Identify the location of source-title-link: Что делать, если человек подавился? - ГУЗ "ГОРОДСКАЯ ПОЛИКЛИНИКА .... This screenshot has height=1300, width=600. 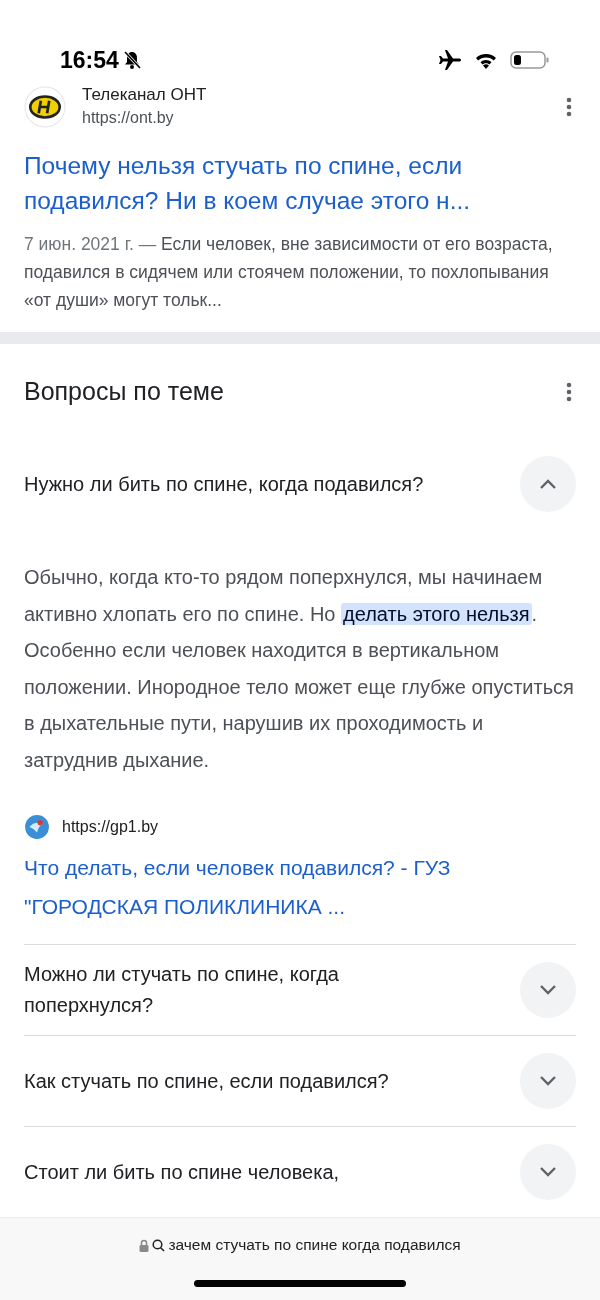
(300, 887).